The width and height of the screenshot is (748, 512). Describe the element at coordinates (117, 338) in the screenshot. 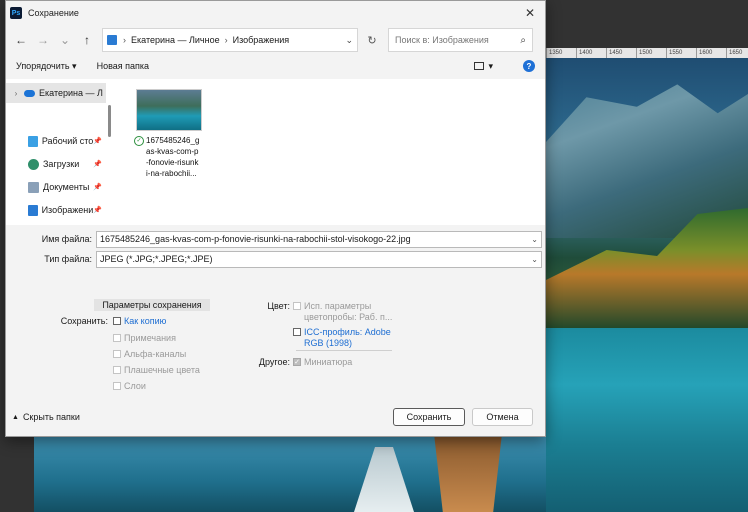

I see `notes-checkbox` at that location.